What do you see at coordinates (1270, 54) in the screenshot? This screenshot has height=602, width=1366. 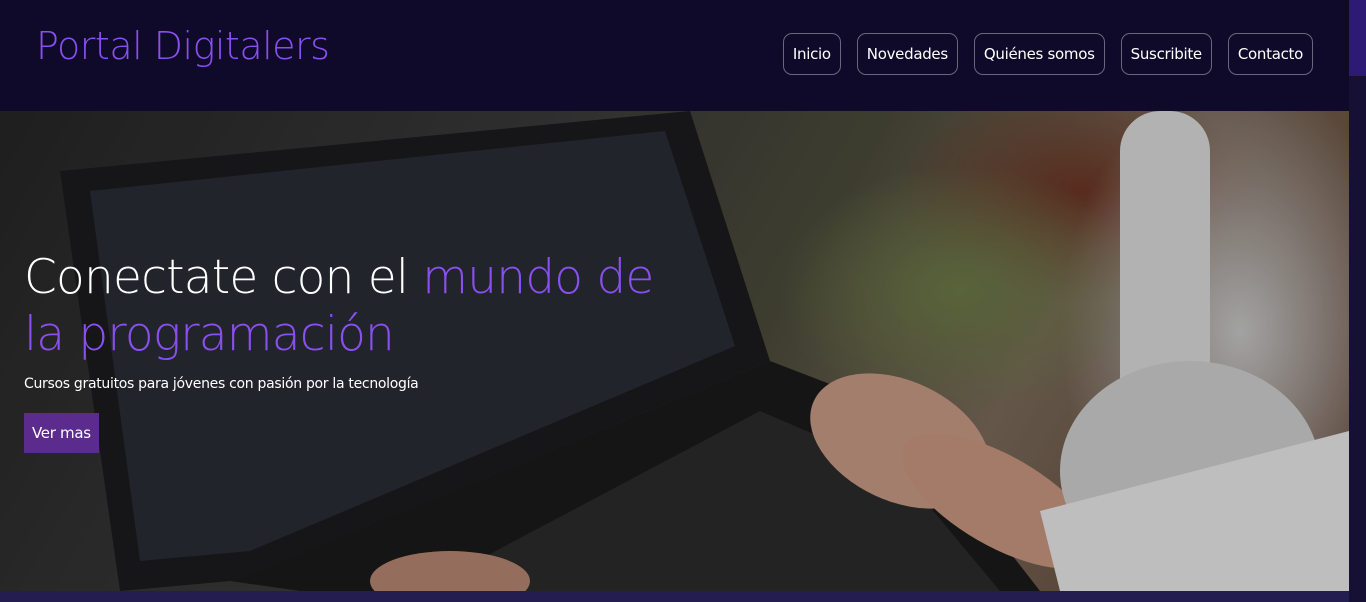 I see `nav-item-contacto: Contacto` at bounding box center [1270, 54].